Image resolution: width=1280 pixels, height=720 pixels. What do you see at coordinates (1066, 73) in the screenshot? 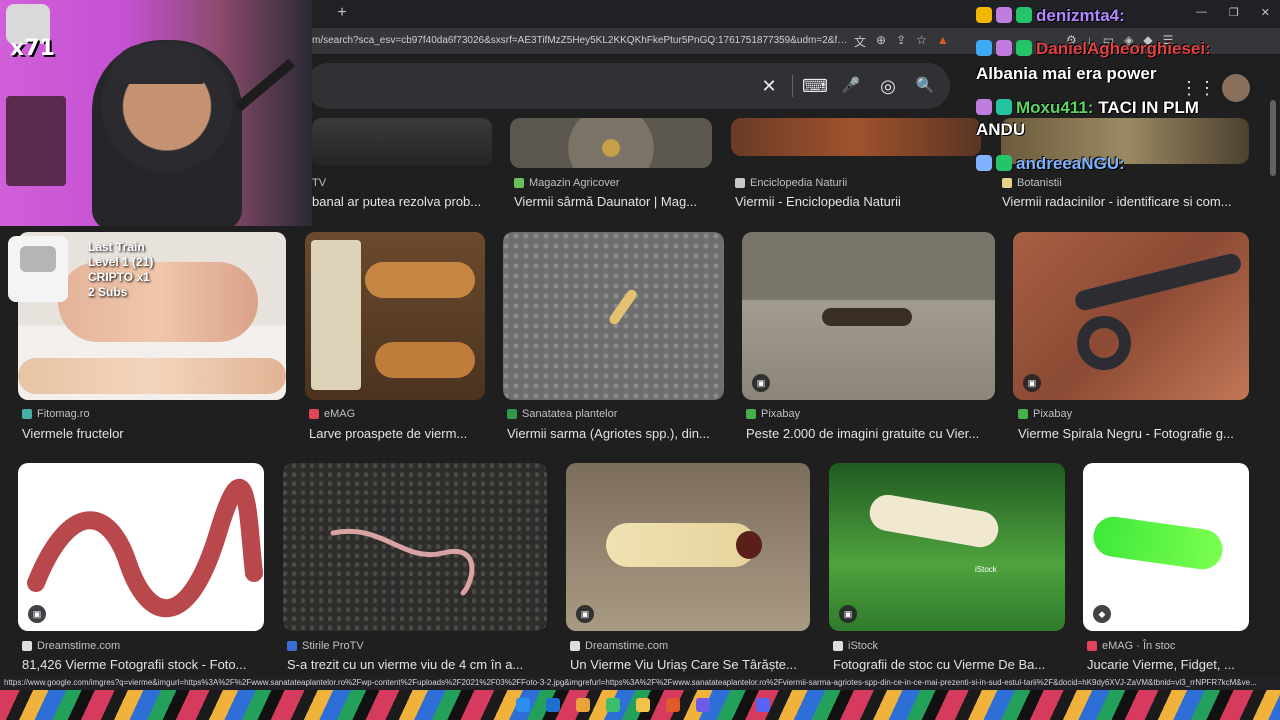
I see `chat-text: Albania mai era power` at bounding box center [1066, 73].